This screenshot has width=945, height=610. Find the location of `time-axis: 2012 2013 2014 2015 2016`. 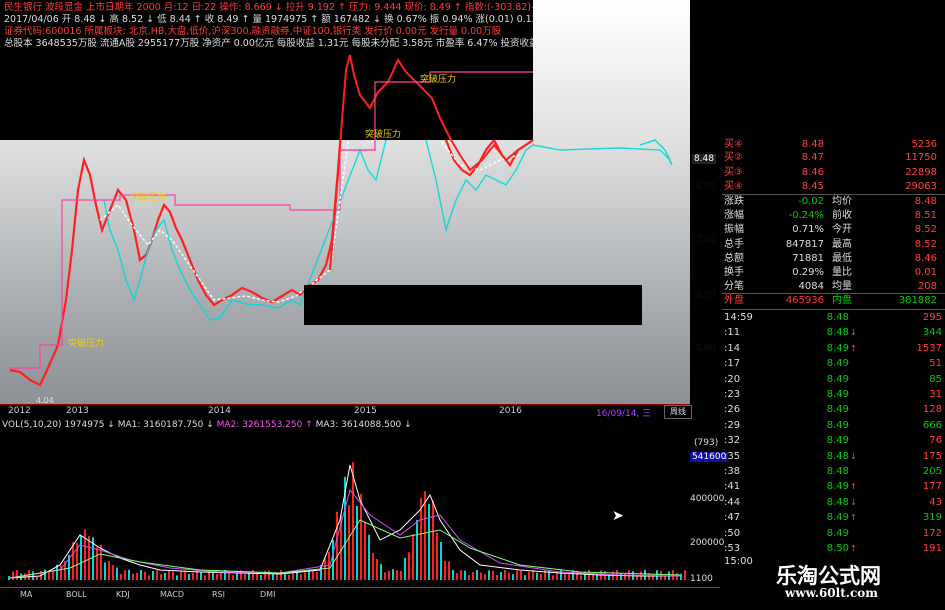

time-axis: 2012 2013 2014 2015 2016 is located at coordinates (345, 411).